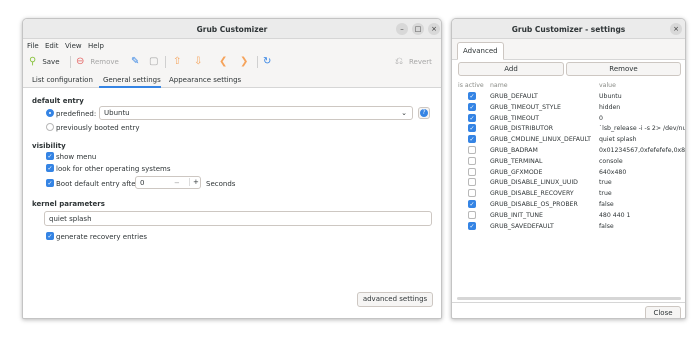 The image size is (700, 339). Describe the element at coordinates (50, 127) in the screenshot. I see `previously-booted-radio` at that location.